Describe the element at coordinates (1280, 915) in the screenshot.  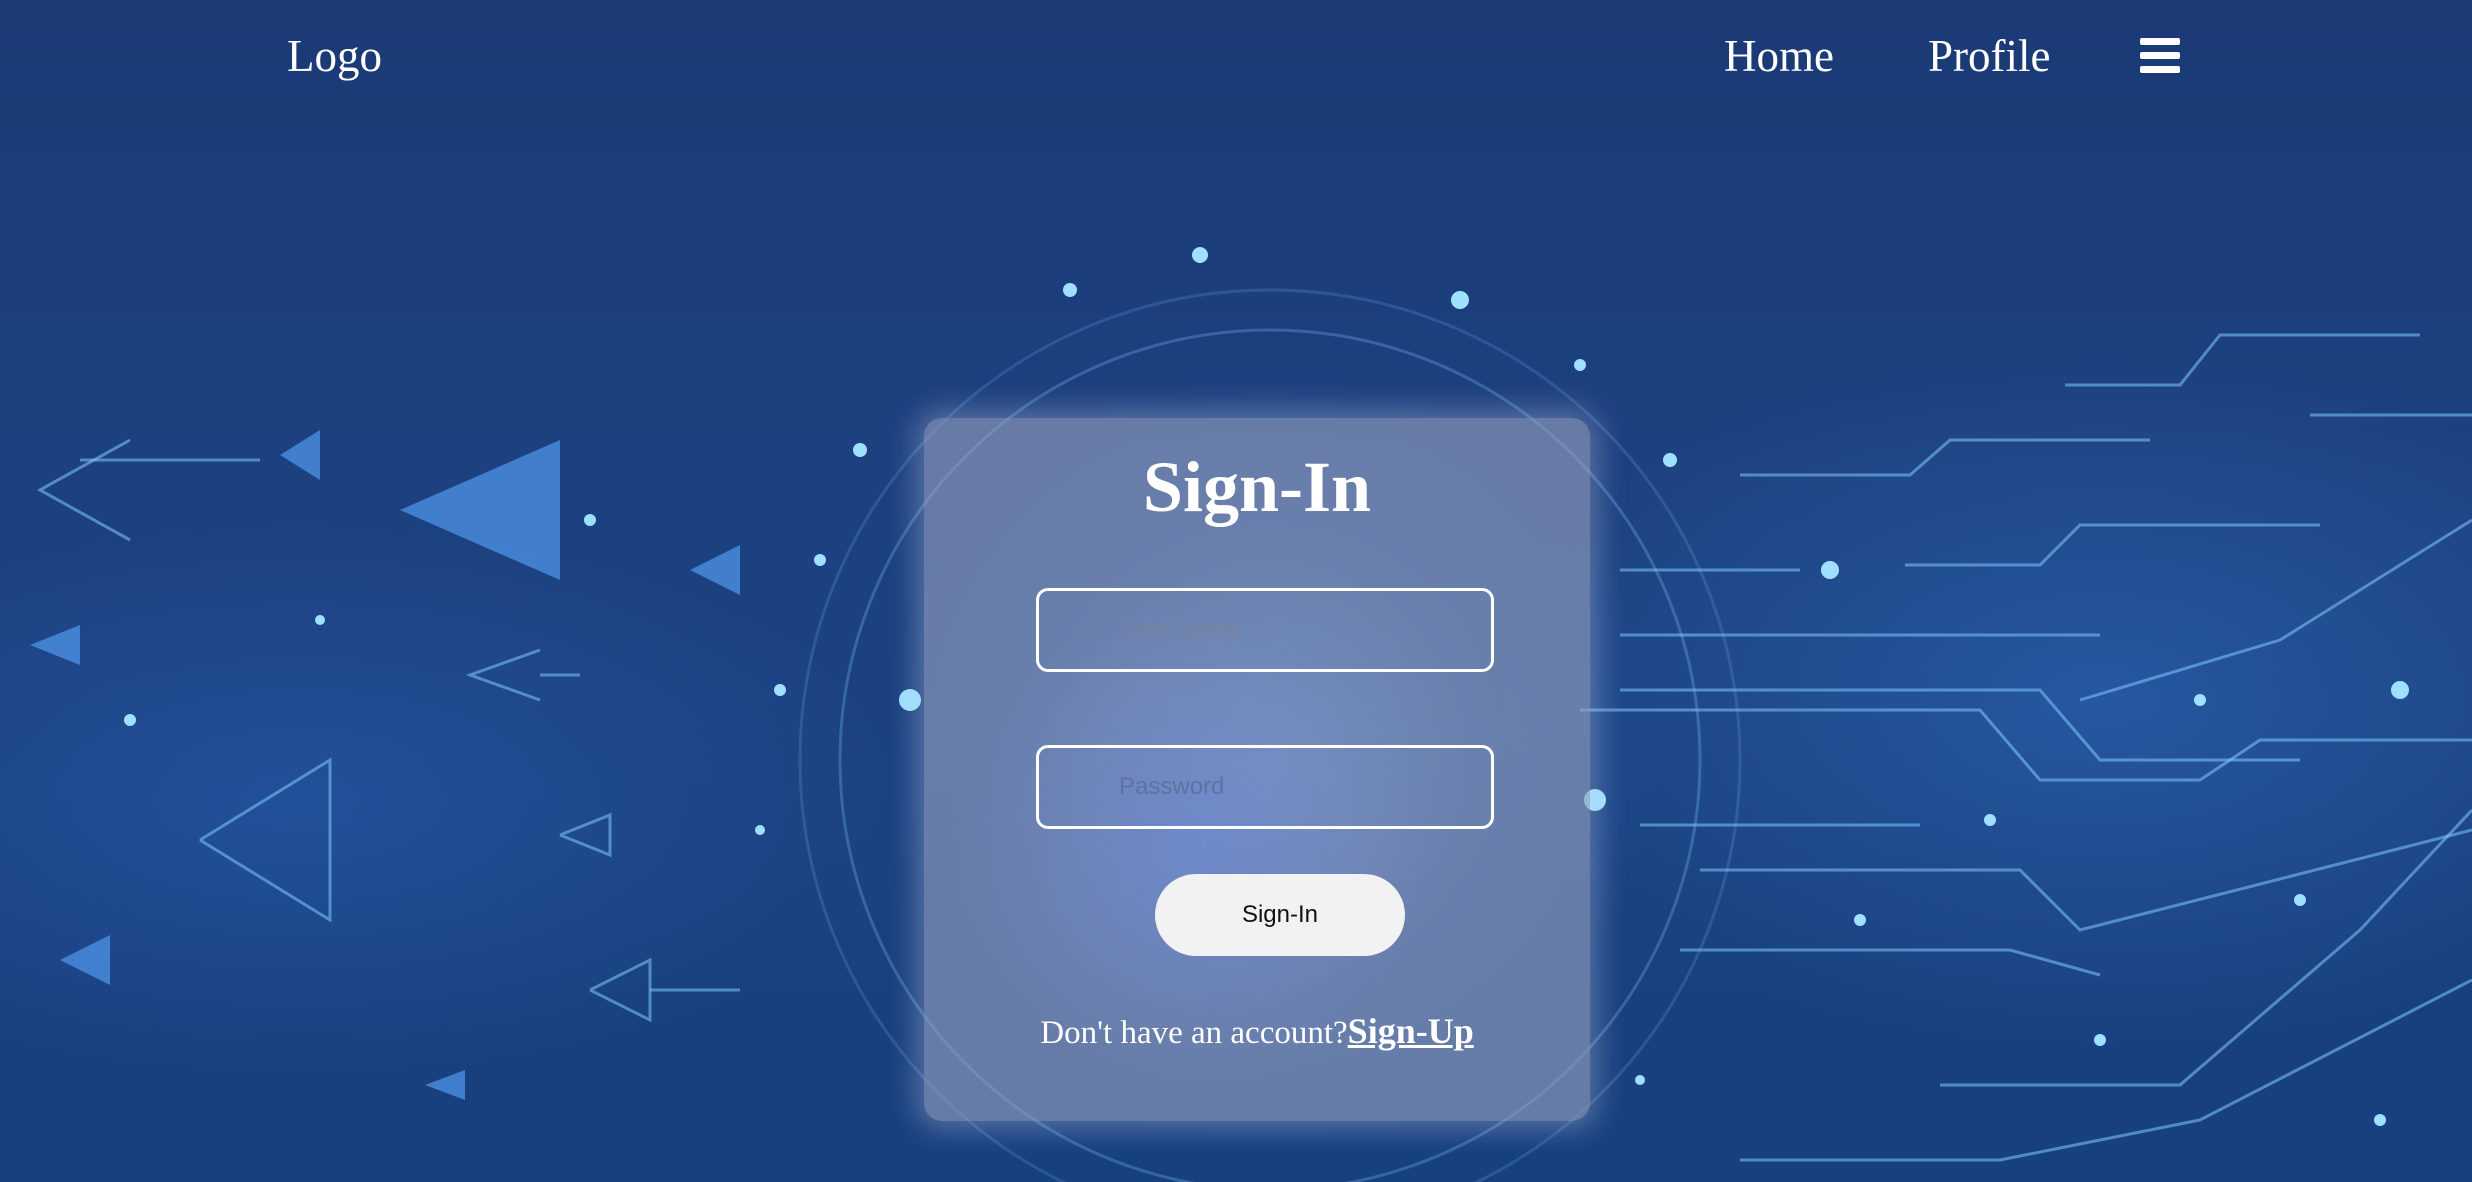
I see `signin-button: Sign-In` at that location.